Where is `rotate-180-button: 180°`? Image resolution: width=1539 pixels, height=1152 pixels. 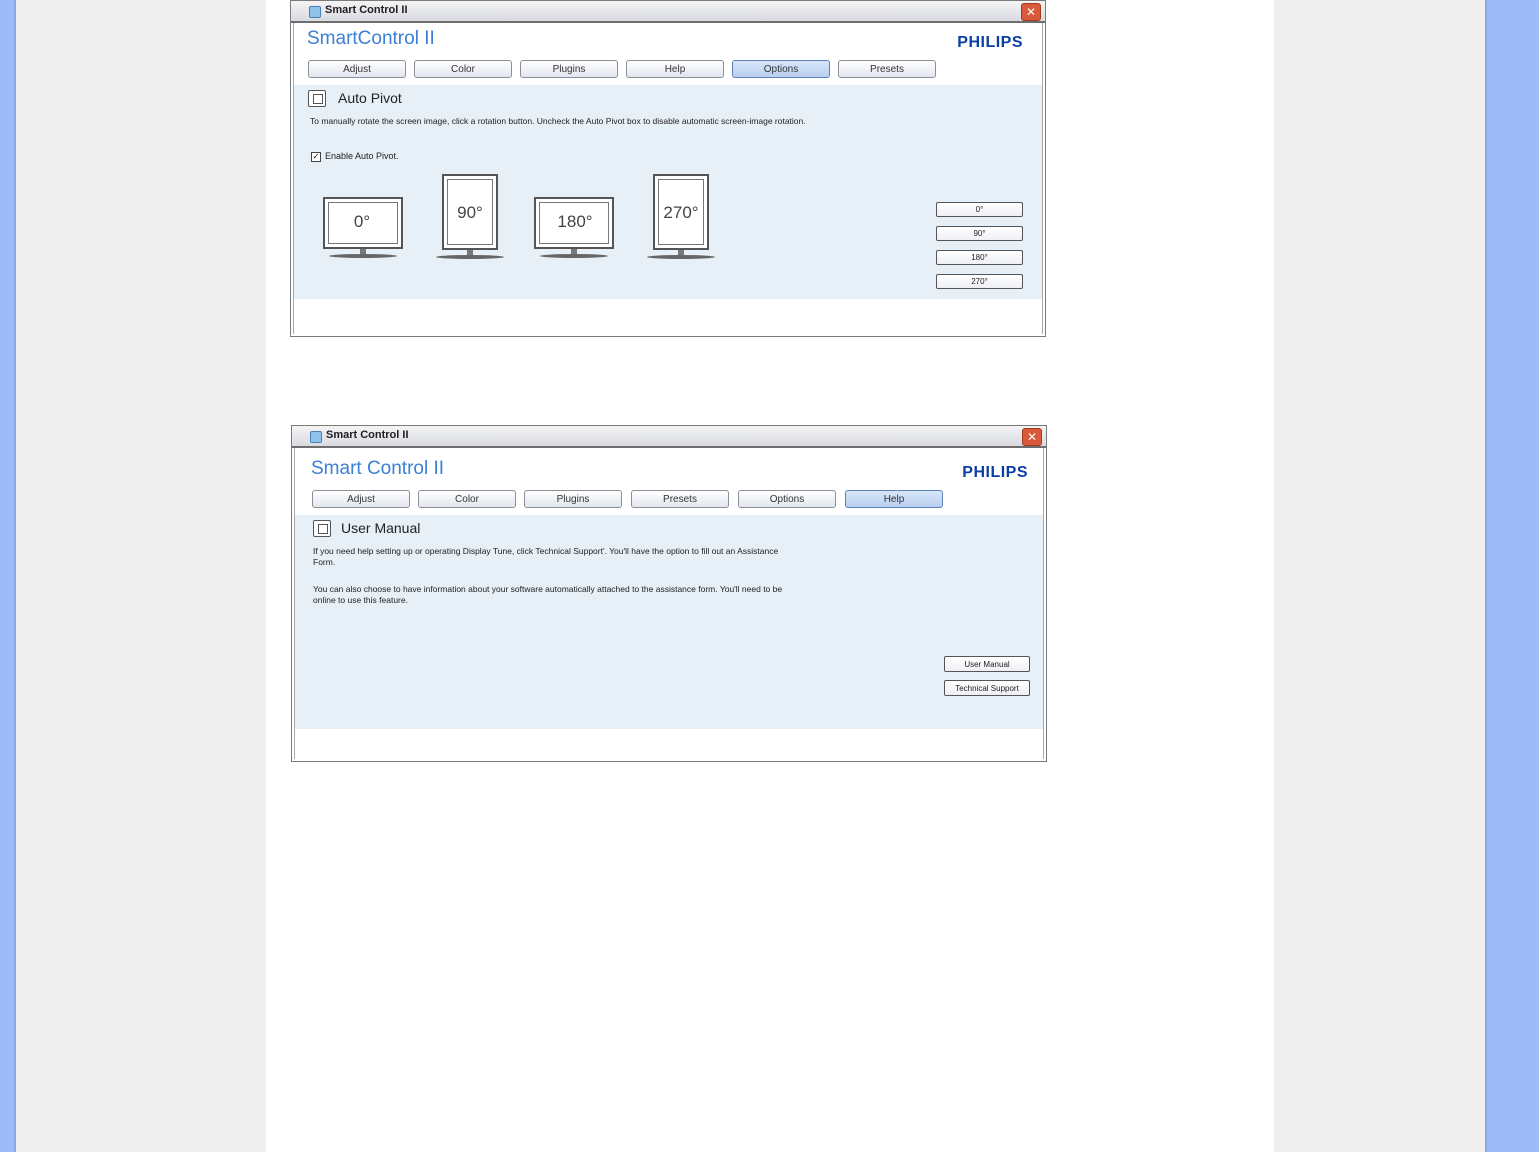
rotate-180-button: 180° is located at coordinates (979, 257).